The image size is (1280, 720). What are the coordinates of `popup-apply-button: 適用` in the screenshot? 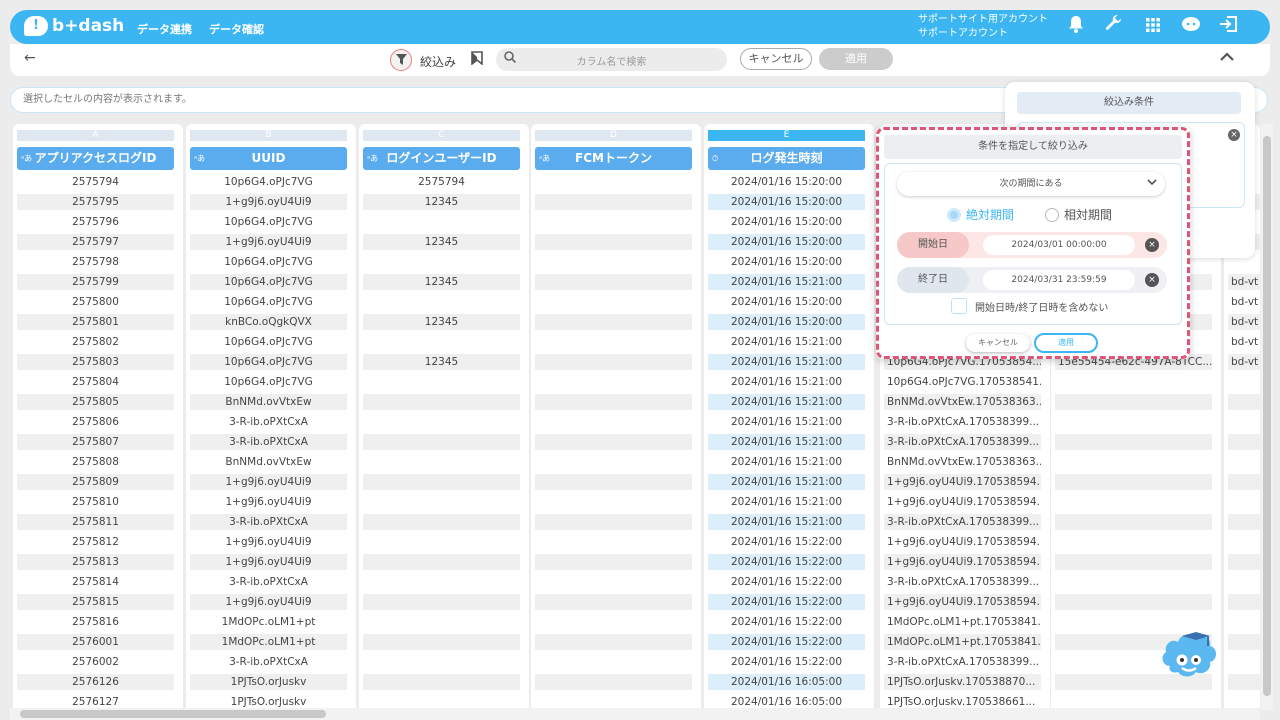 It's located at (1066, 343).